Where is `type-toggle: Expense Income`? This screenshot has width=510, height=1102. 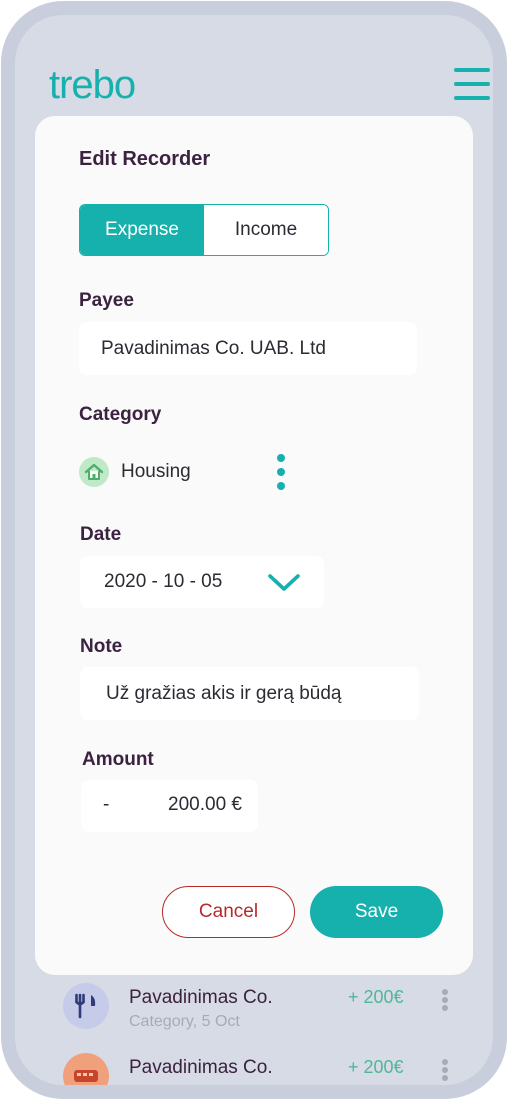 type-toggle: Expense Income is located at coordinates (204, 230).